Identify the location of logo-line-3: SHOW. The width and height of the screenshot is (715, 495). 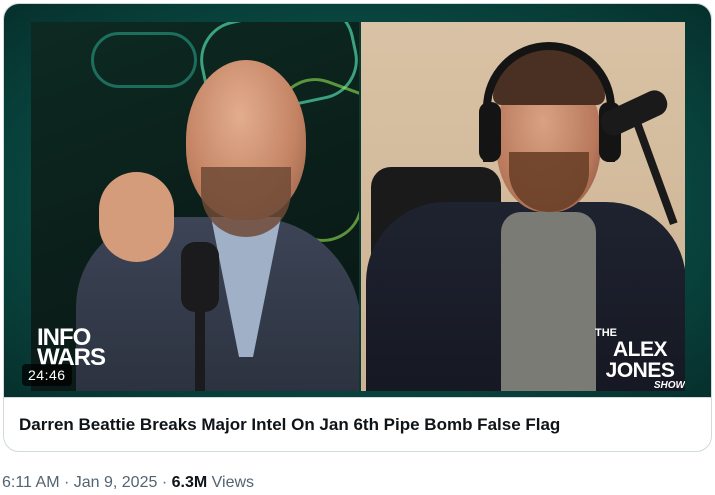
(669, 385).